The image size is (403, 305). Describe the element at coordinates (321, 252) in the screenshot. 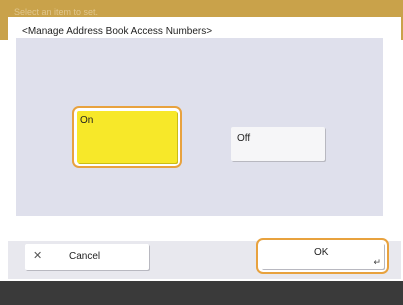

I see `ok-label: OK` at that location.